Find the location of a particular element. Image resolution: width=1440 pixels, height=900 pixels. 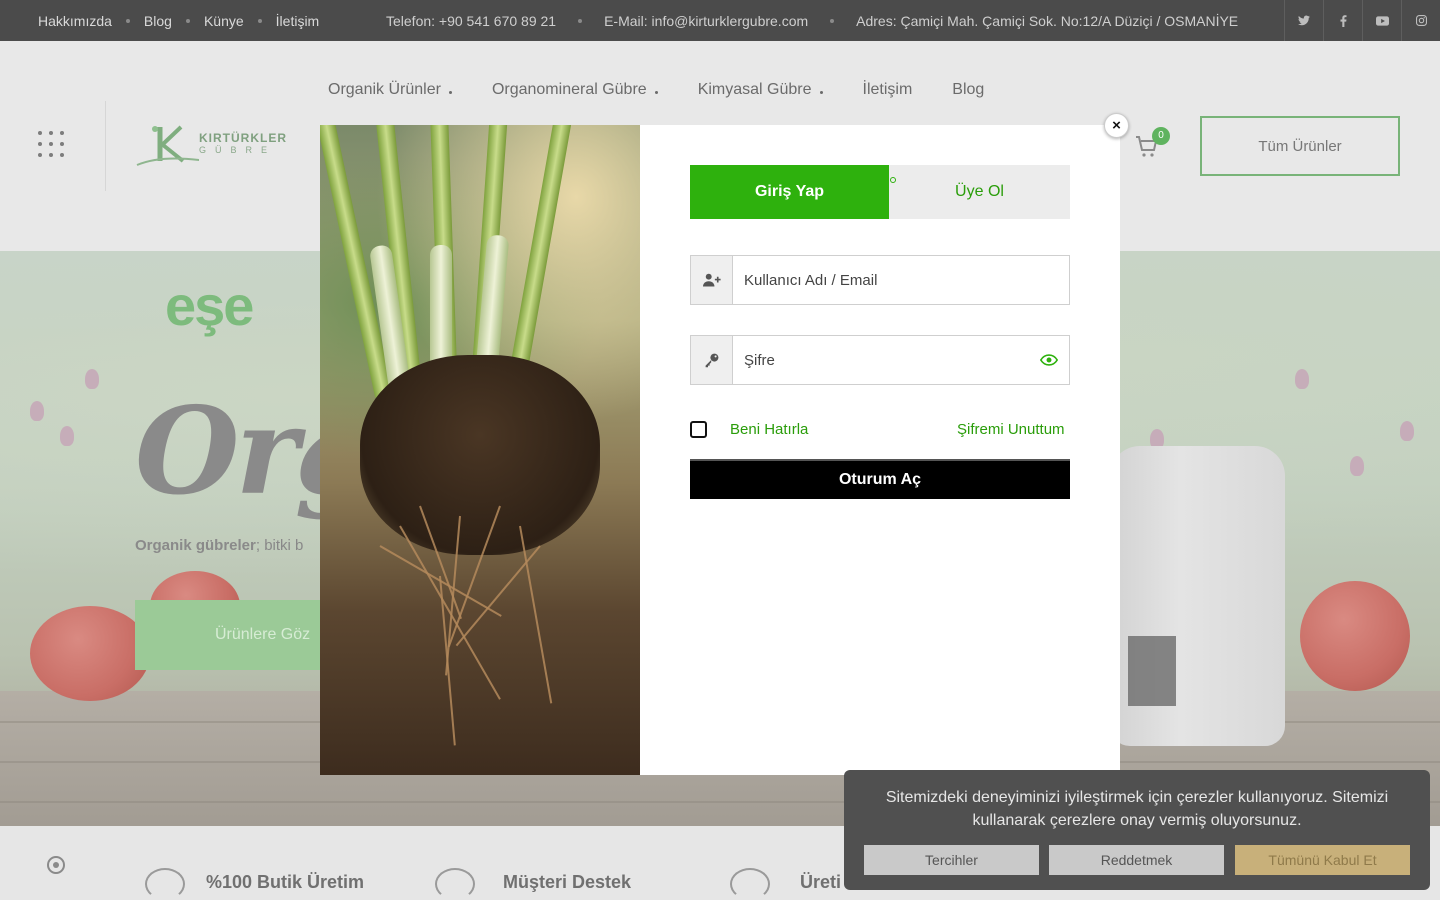

top-links: Hakkımızda Blog Künye İletişim is located at coordinates (178, 20).